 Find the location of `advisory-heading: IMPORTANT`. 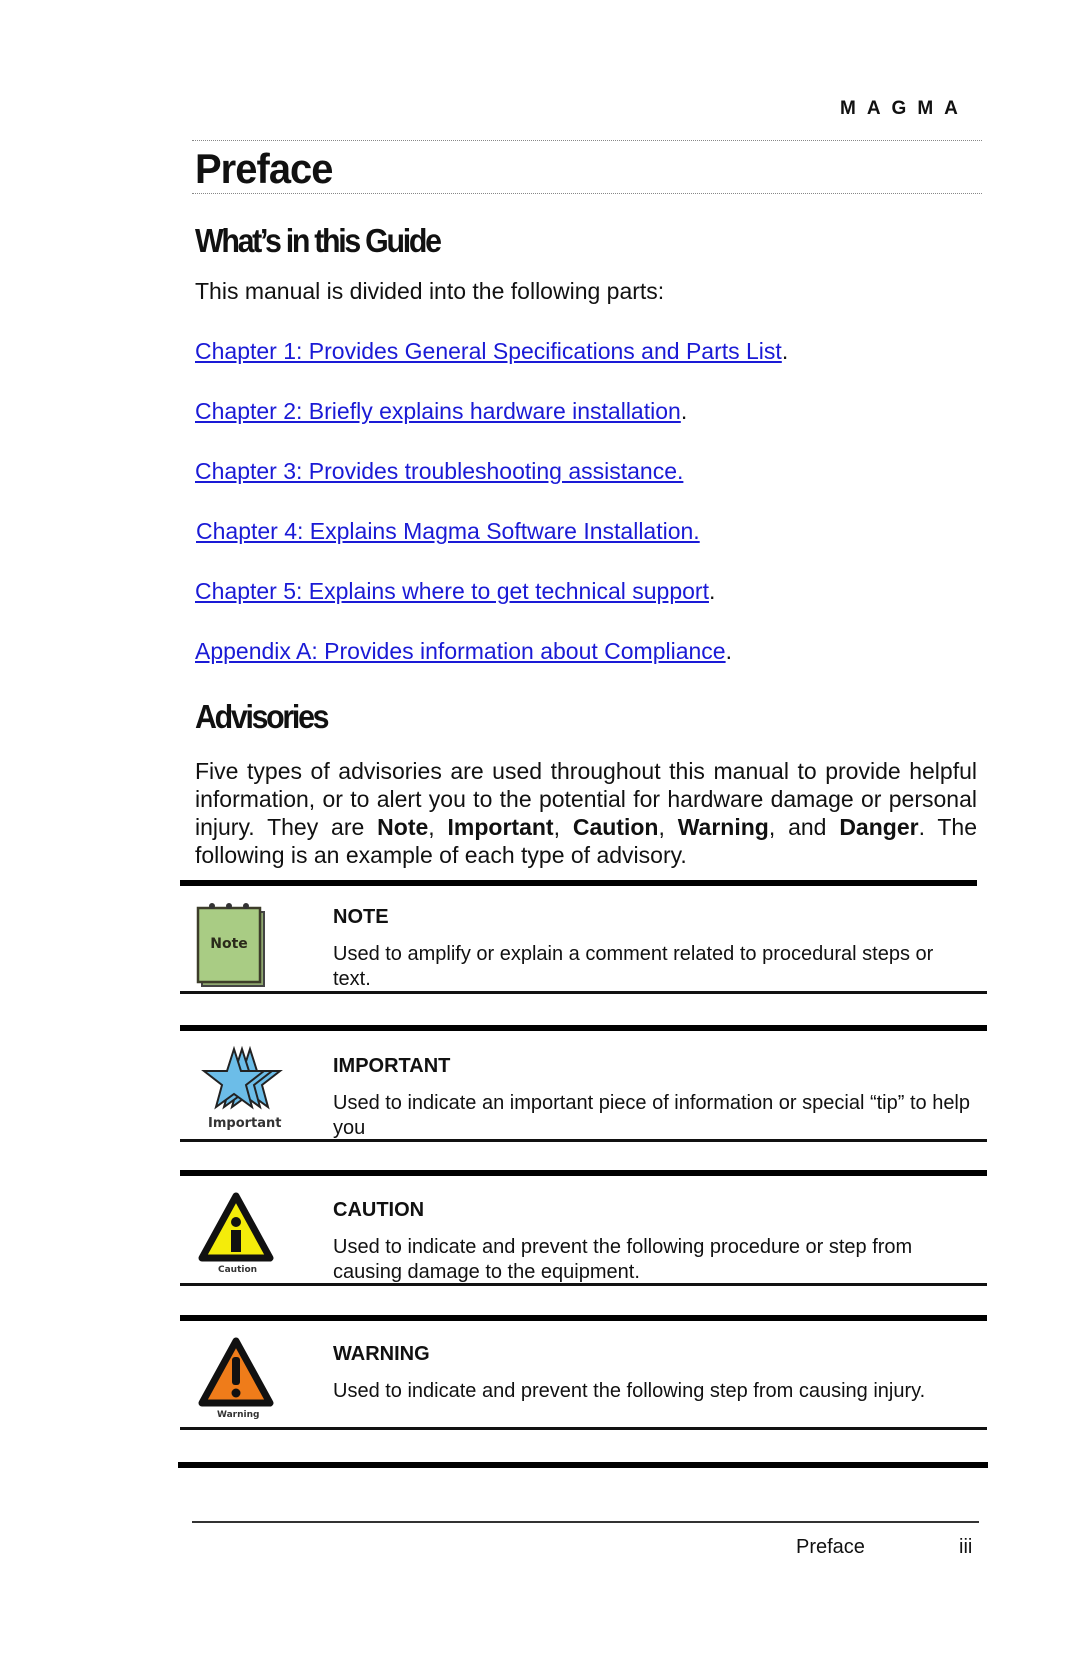

advisory-heading: IMPORTANT is located at coordinates (392, 1066).